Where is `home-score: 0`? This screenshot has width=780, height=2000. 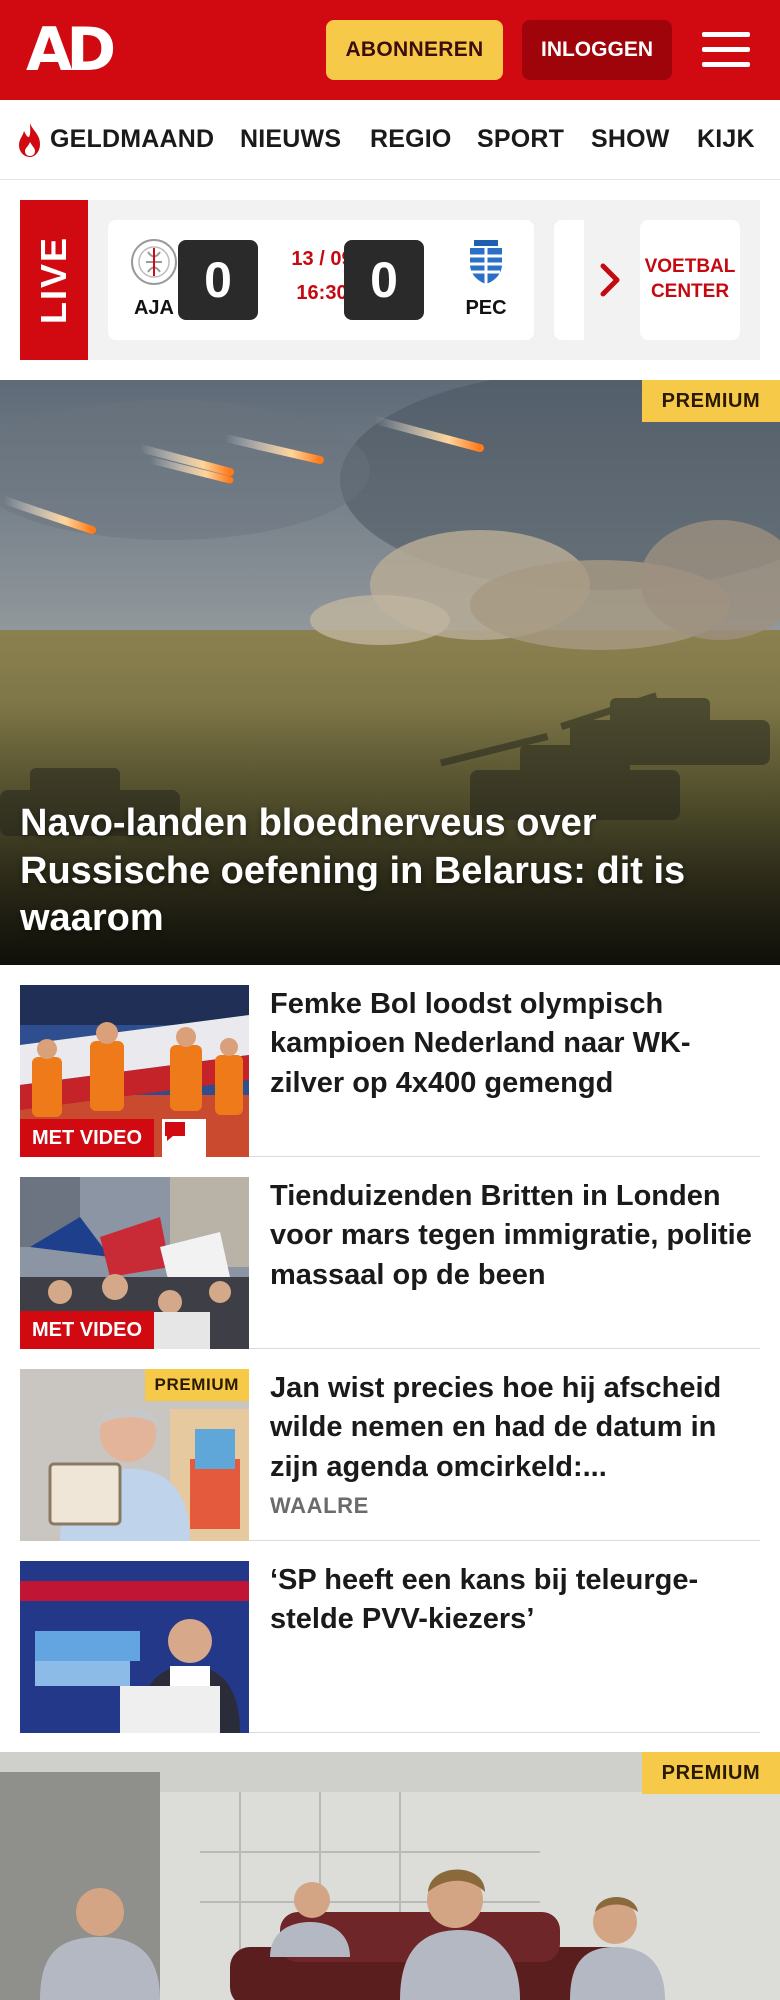 home-score: 0 is located at coordinates (218, 280).